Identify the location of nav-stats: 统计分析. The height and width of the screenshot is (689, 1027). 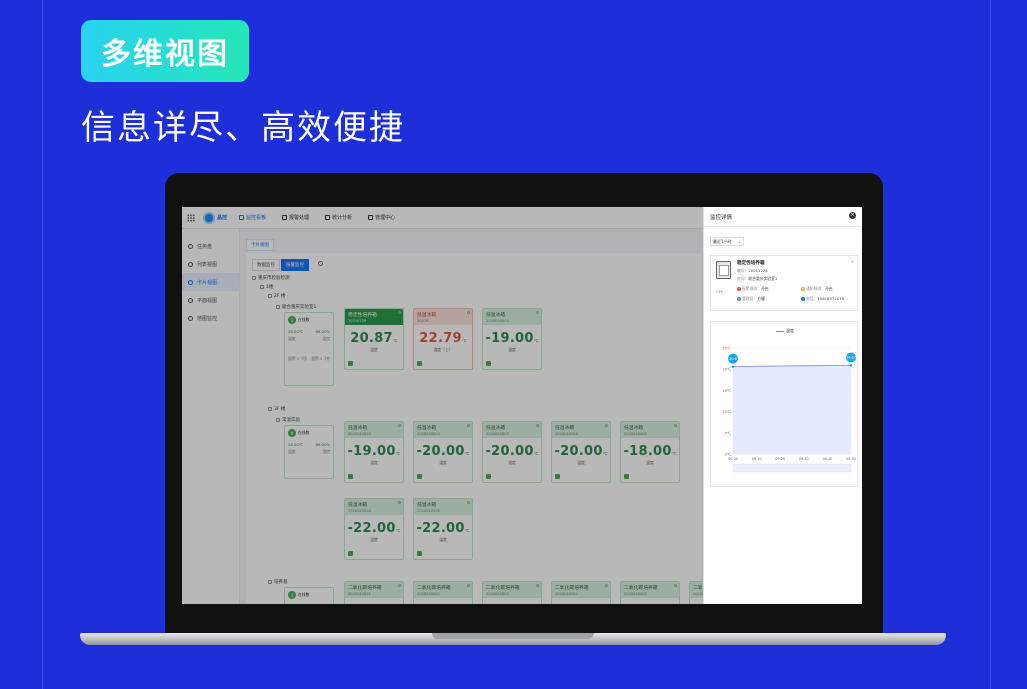
(338, 218).